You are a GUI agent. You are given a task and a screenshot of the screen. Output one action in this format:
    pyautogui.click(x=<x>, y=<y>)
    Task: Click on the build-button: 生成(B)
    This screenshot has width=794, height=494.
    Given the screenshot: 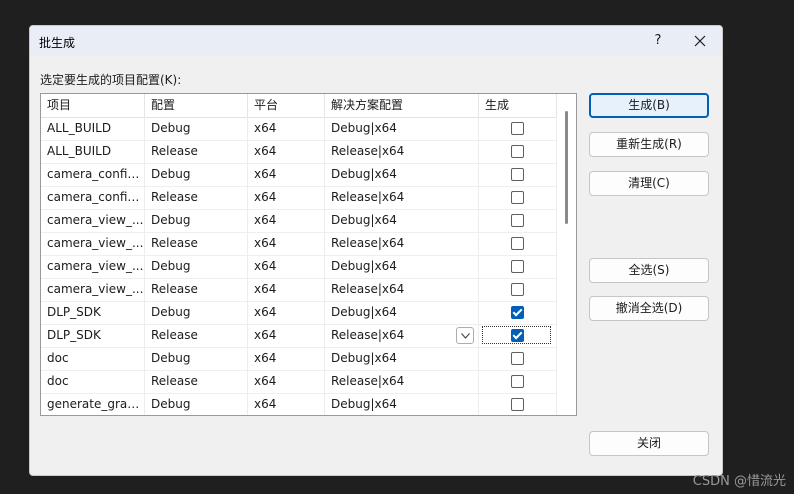 What is the action you would take?
    pyautogui.click(x=649, y=105)
    